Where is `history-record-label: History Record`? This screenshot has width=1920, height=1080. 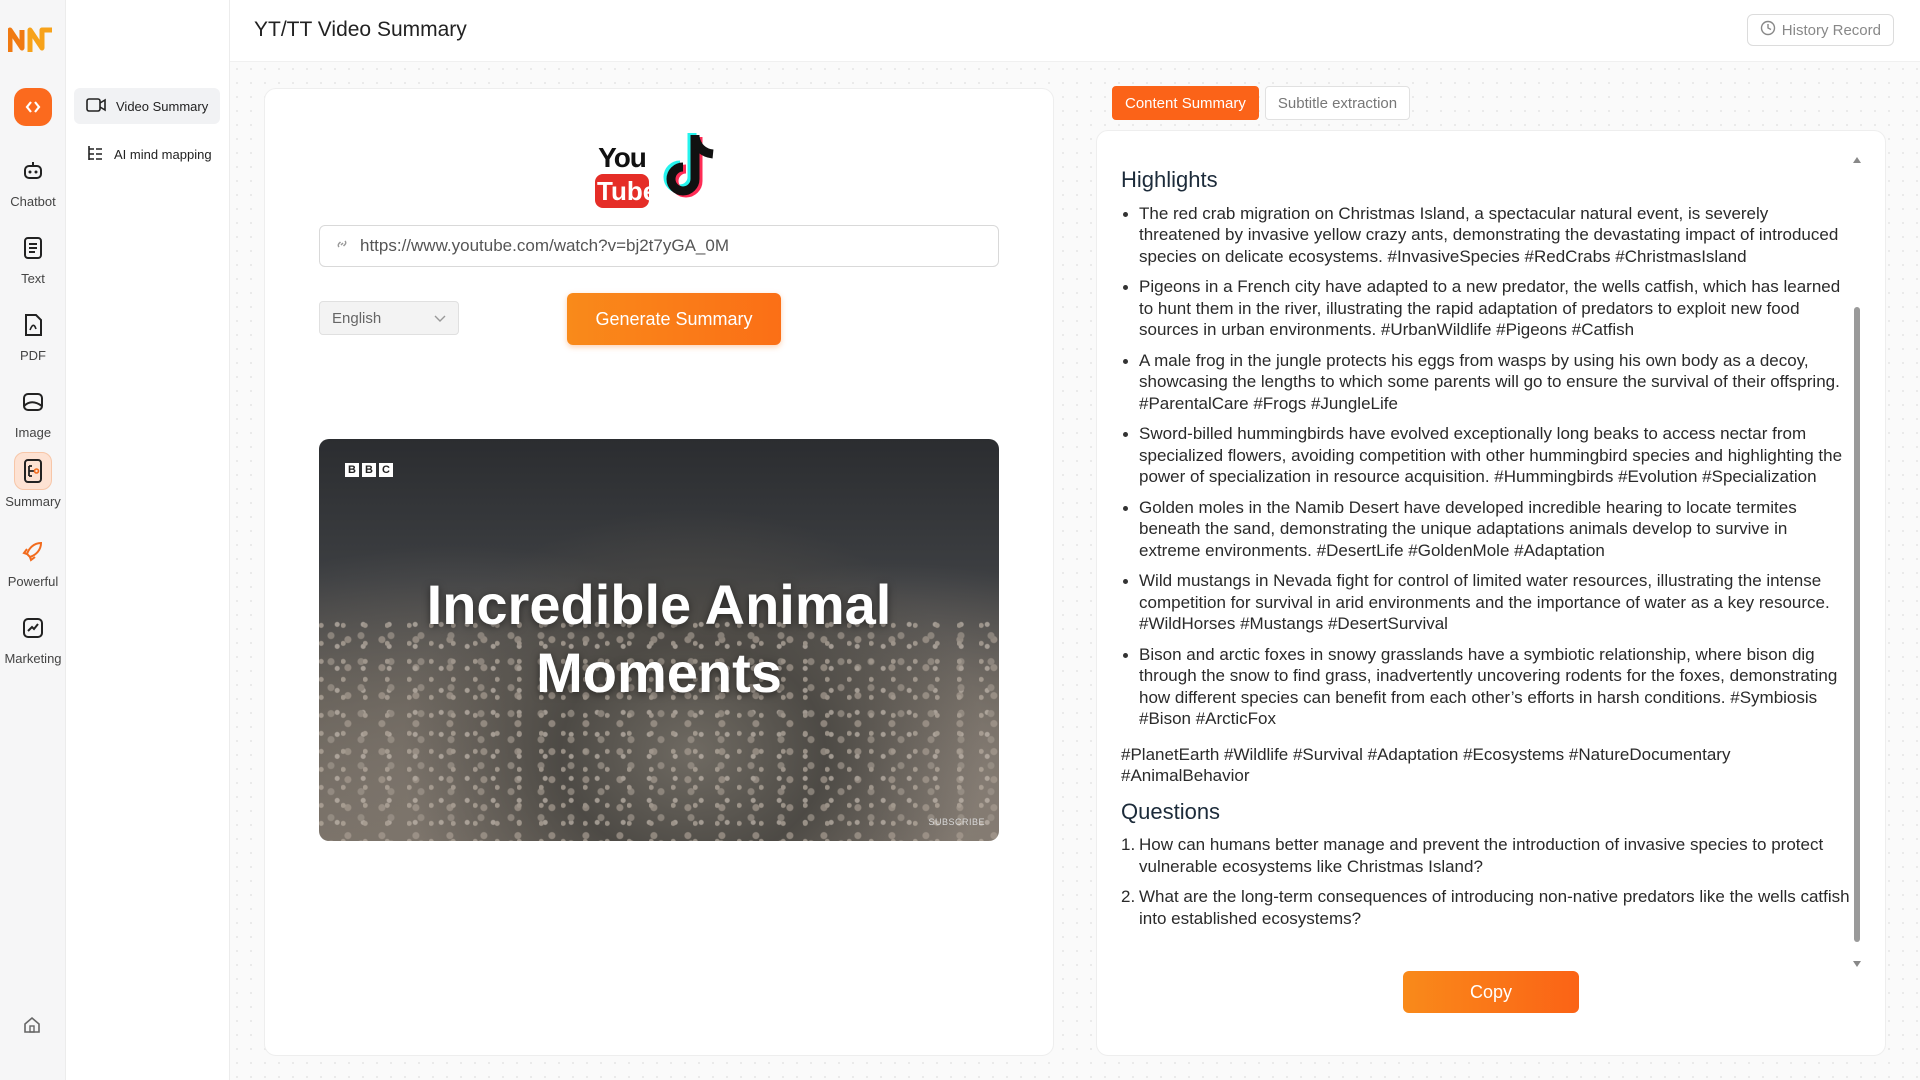 history-record-label: History Record is located at coordinates (1831, 30).